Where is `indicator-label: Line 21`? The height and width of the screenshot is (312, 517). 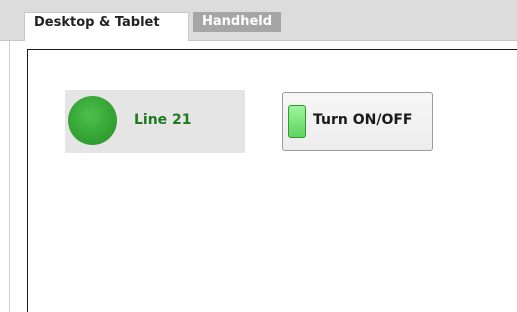
indicator-label: Line 21 is located at coordinates (163, 120).